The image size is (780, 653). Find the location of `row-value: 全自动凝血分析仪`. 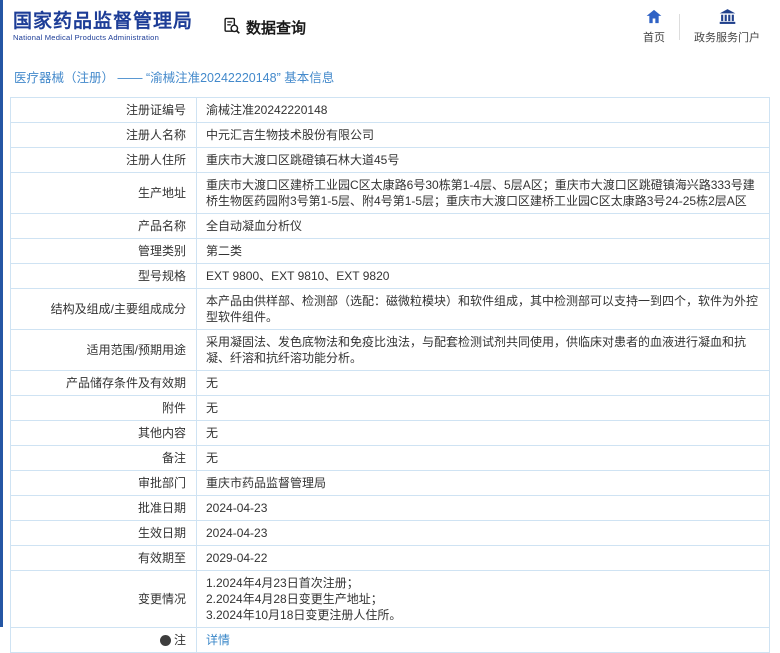

row-value: 全自动凝血分析仪 is located at coordinates (483, 226).